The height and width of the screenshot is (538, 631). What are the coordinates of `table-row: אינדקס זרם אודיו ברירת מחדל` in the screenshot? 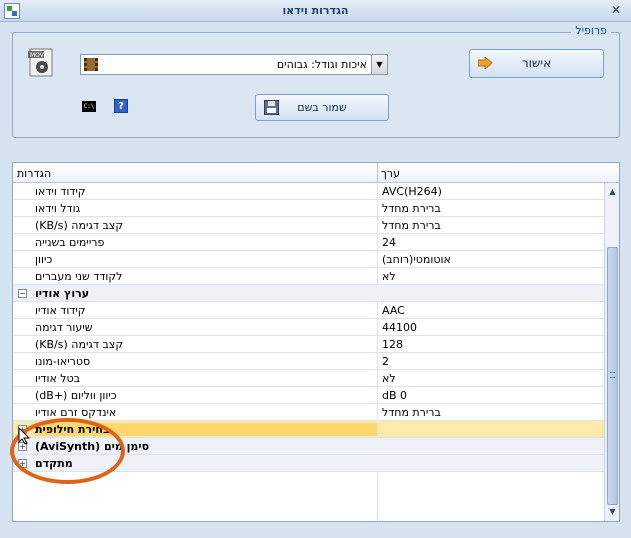 It's located at (308, 412).